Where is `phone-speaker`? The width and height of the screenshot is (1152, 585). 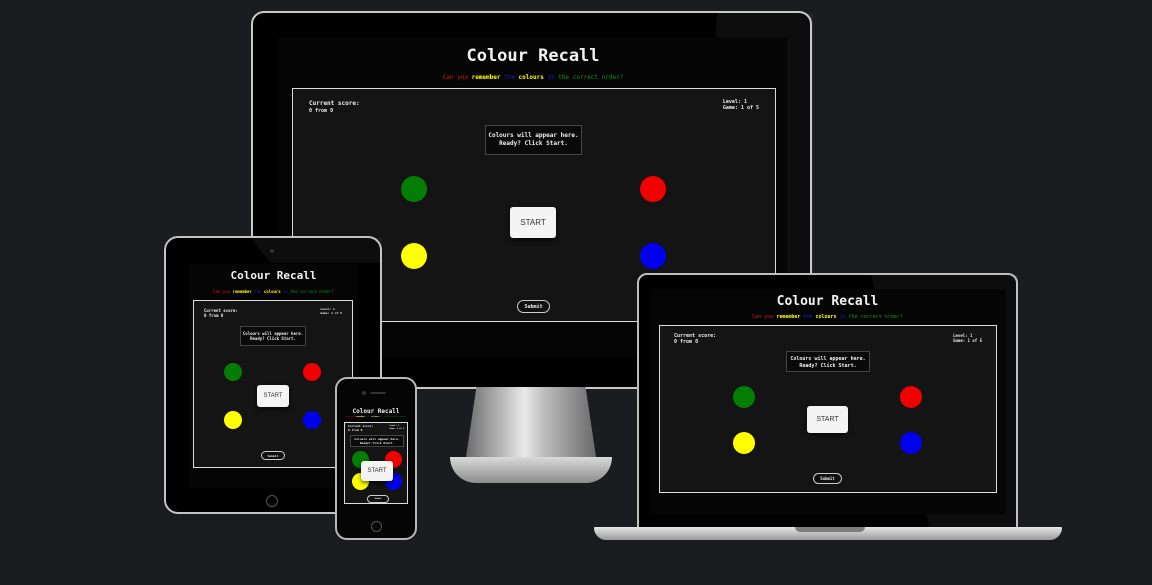
phone-speaker is located at coordinates (378, 393).